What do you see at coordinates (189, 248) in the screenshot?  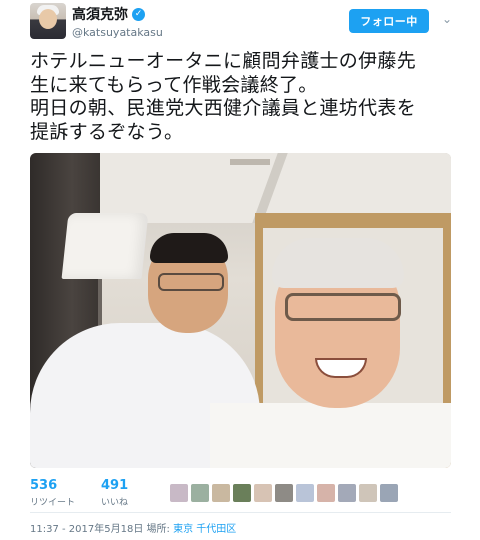 I see `photo-person-left-hair` at bounding box center [189, 248].